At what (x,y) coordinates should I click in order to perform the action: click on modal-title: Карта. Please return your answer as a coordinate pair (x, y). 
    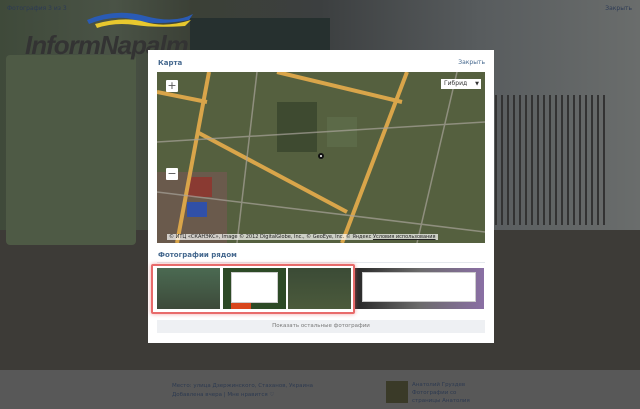
    Looking at the image, I should click on (170, 63).